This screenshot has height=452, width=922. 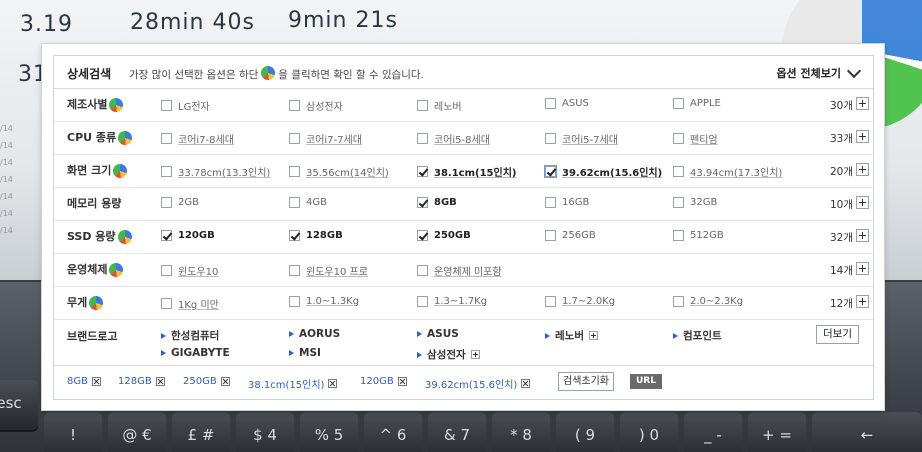 What do you see at coordinates (308, 202) in the screenshot?
I see `filter-option: 4GB` at bounding box center [308, 202].